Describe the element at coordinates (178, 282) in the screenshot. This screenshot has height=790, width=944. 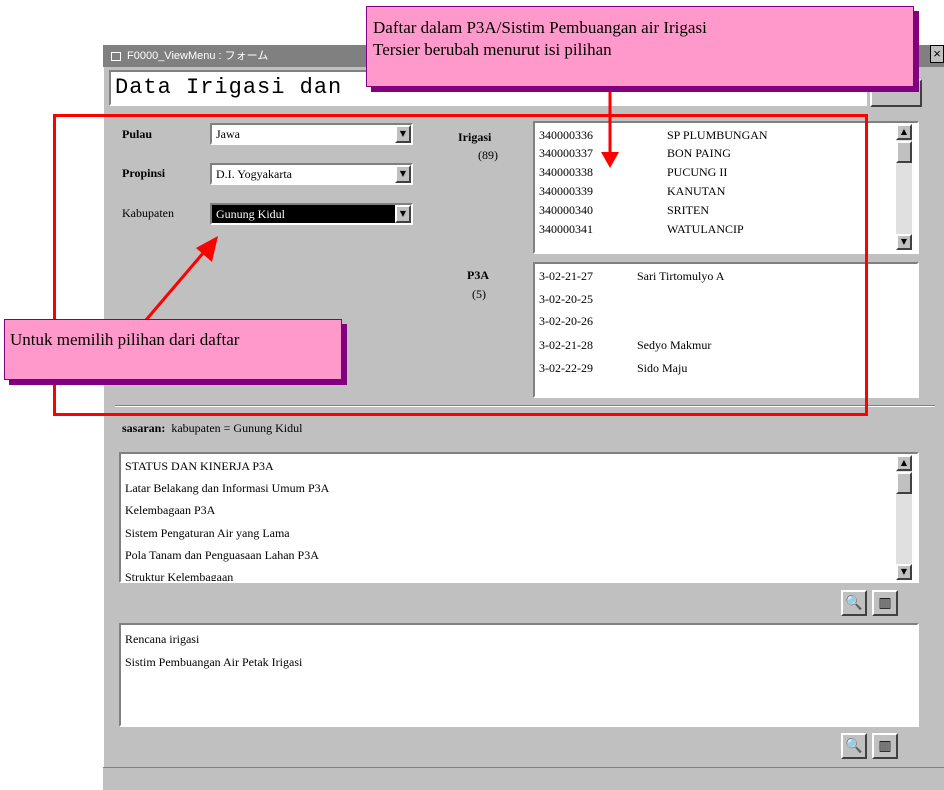
I see `left-arrow-line` at that location.